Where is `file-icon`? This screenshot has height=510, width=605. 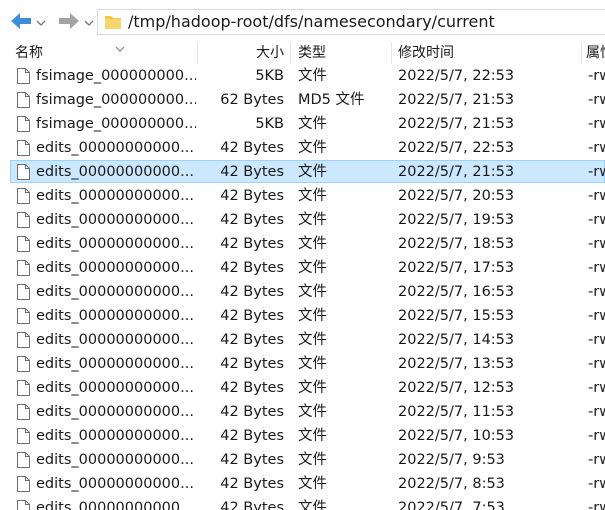 file-icon is located at coordinates (23, 505).